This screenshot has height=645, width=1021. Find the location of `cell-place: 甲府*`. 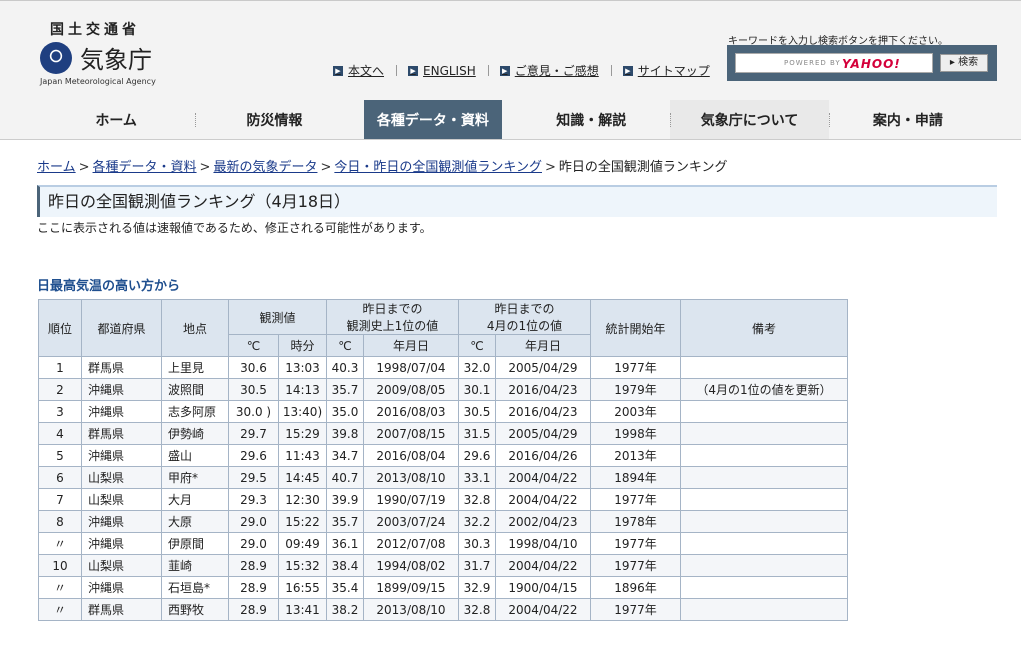

cell-place: 甲府* is located at coordinates (195, 477).